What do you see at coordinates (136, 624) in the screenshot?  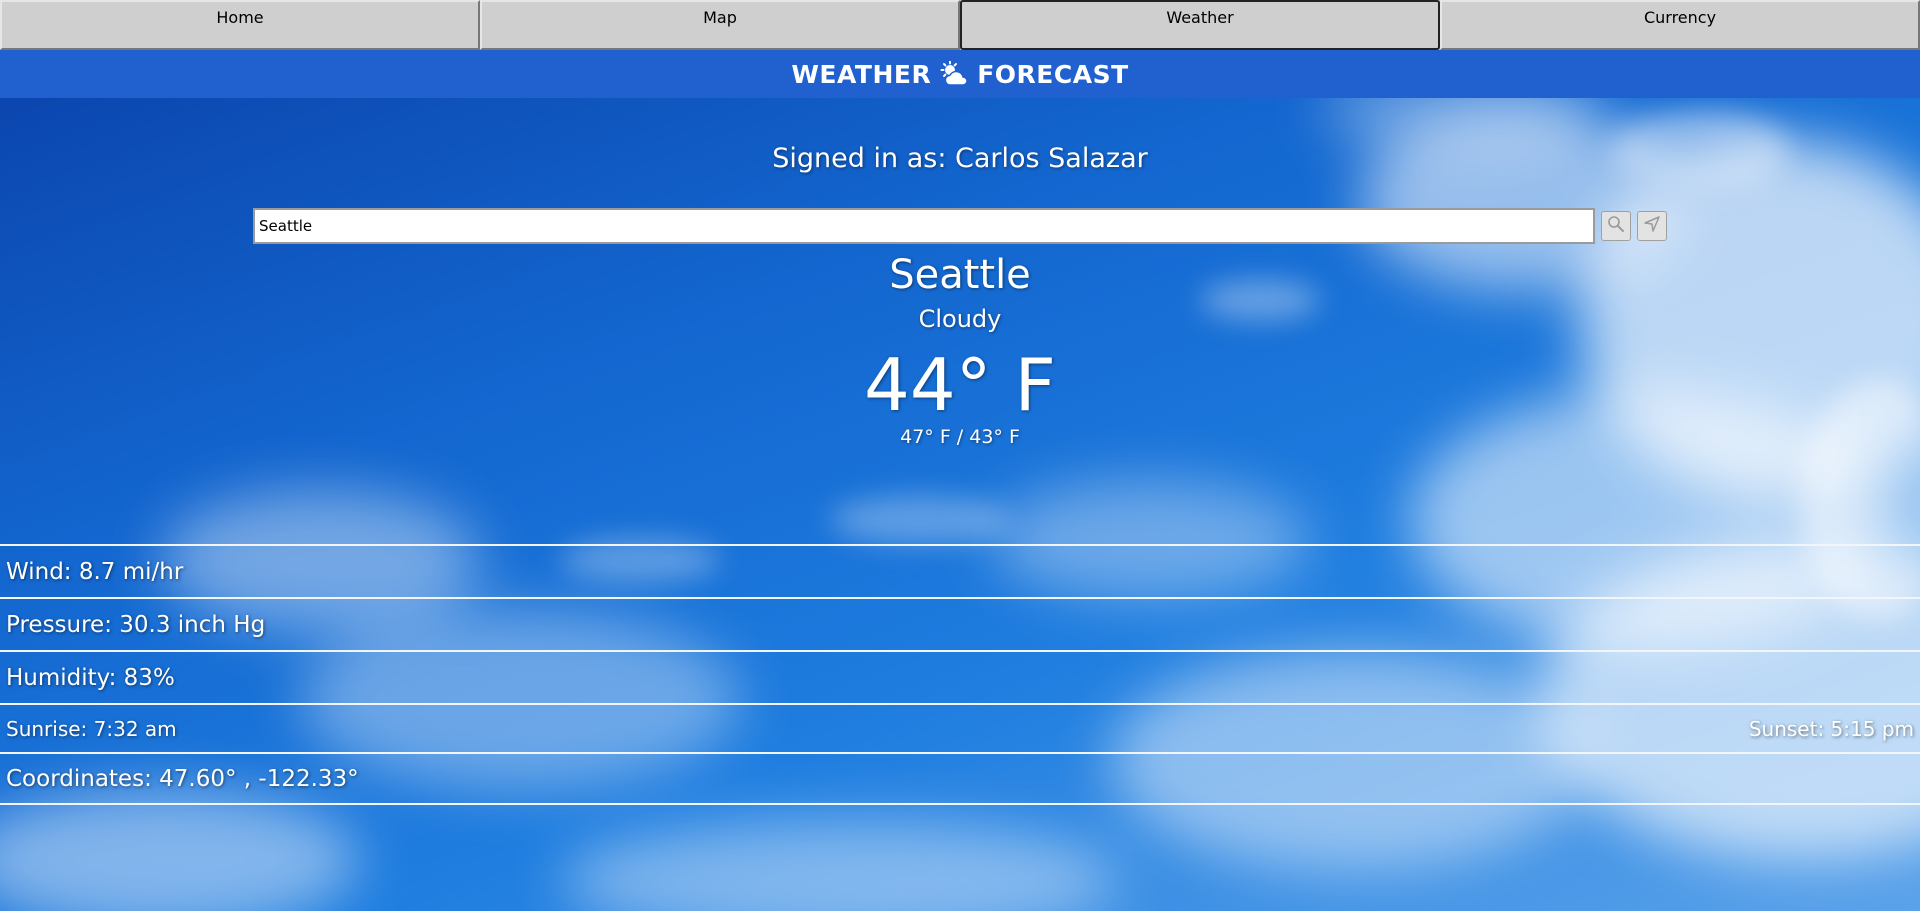 I see `pressure-value: Pressure: 30.3 inch Hg` at bounding box center [136, 624].